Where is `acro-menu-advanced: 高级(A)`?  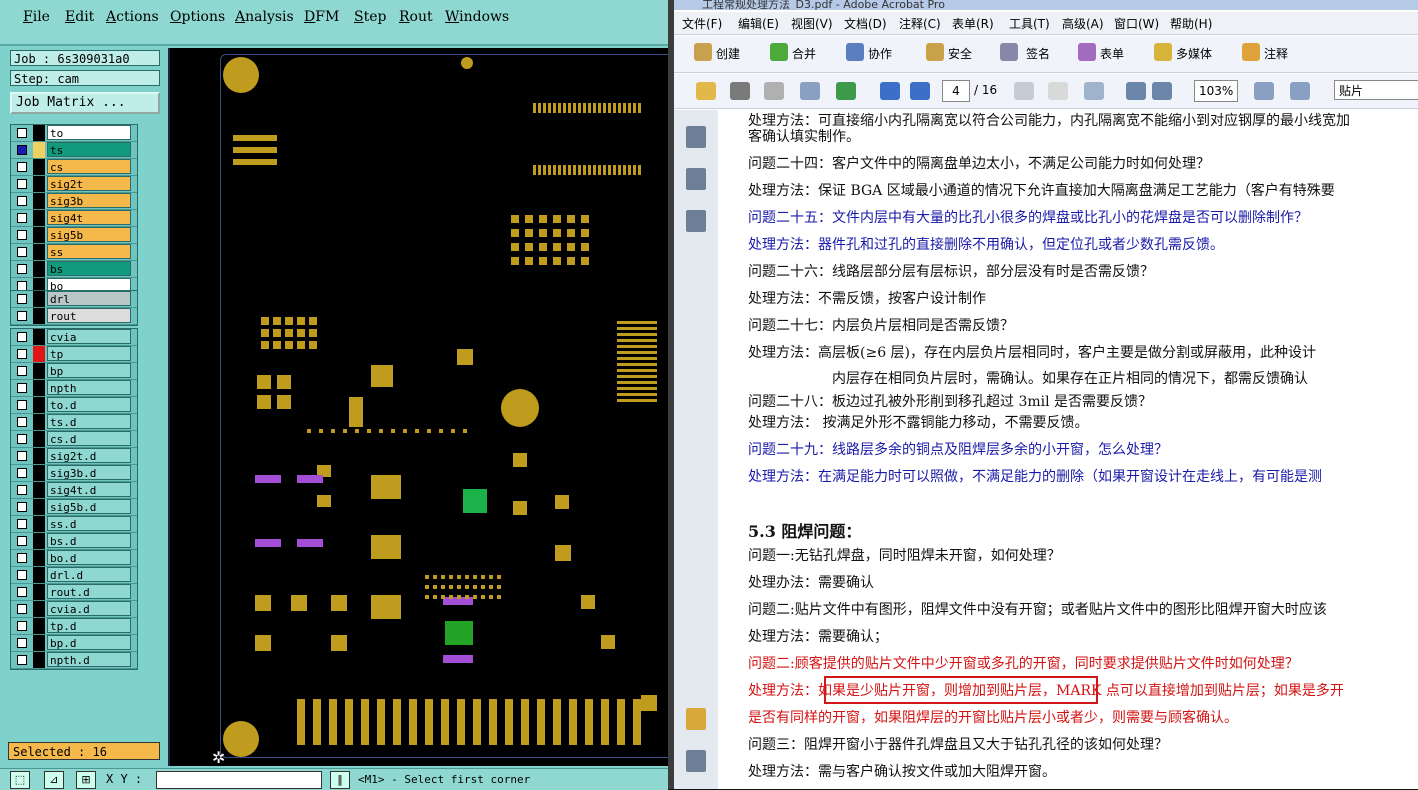
acro-menu-advanced: 高级(A) is located at coordinates (1083, 23).